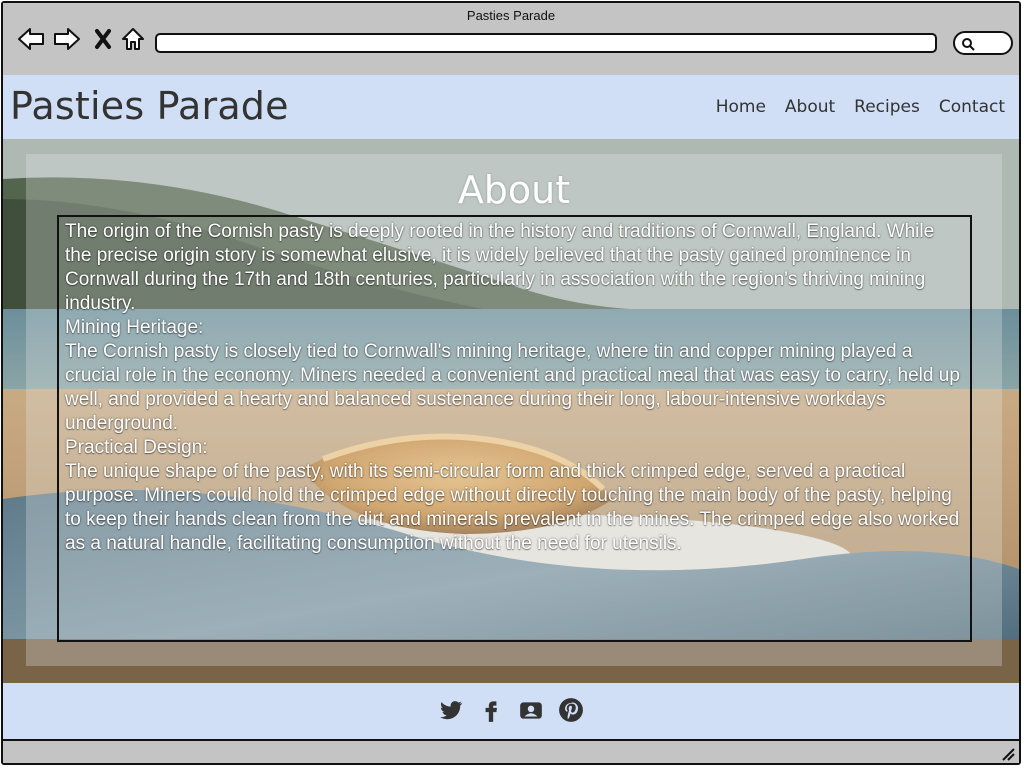 This screenshot has height=768, width=1024. What do you see at coordinates (451, 710) in the screenshot?
I see `twitter-icon` at bounding box center [451, 710].